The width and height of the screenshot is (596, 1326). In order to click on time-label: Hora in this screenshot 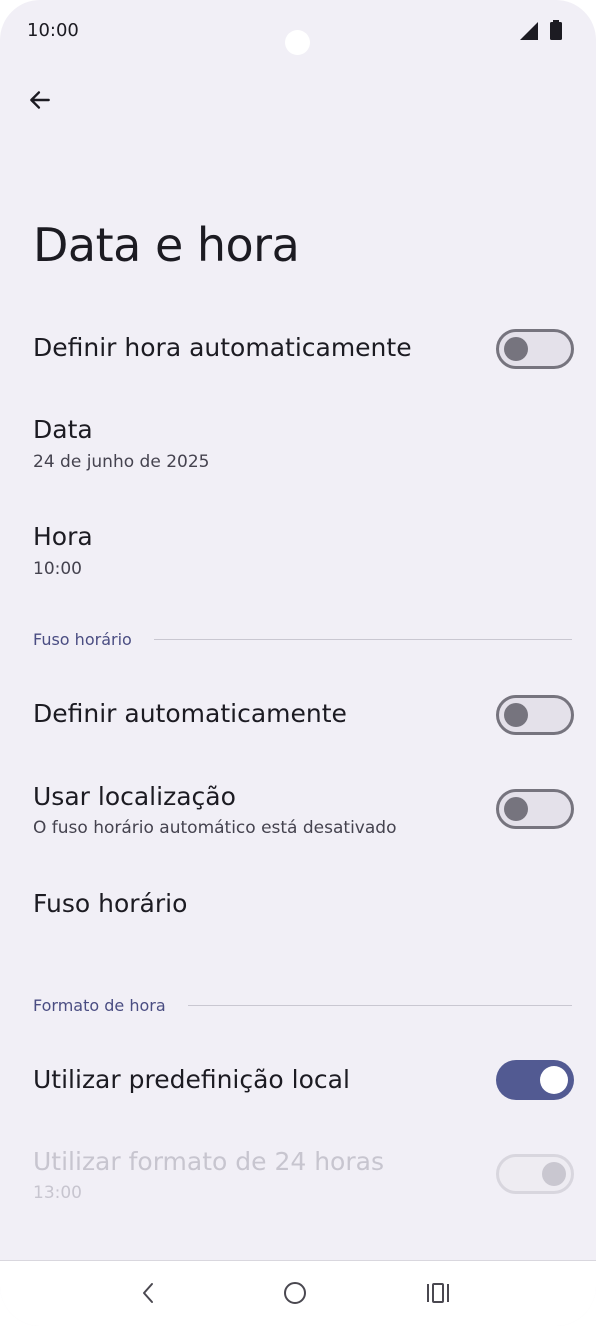, I will do `click(63, 536)`.